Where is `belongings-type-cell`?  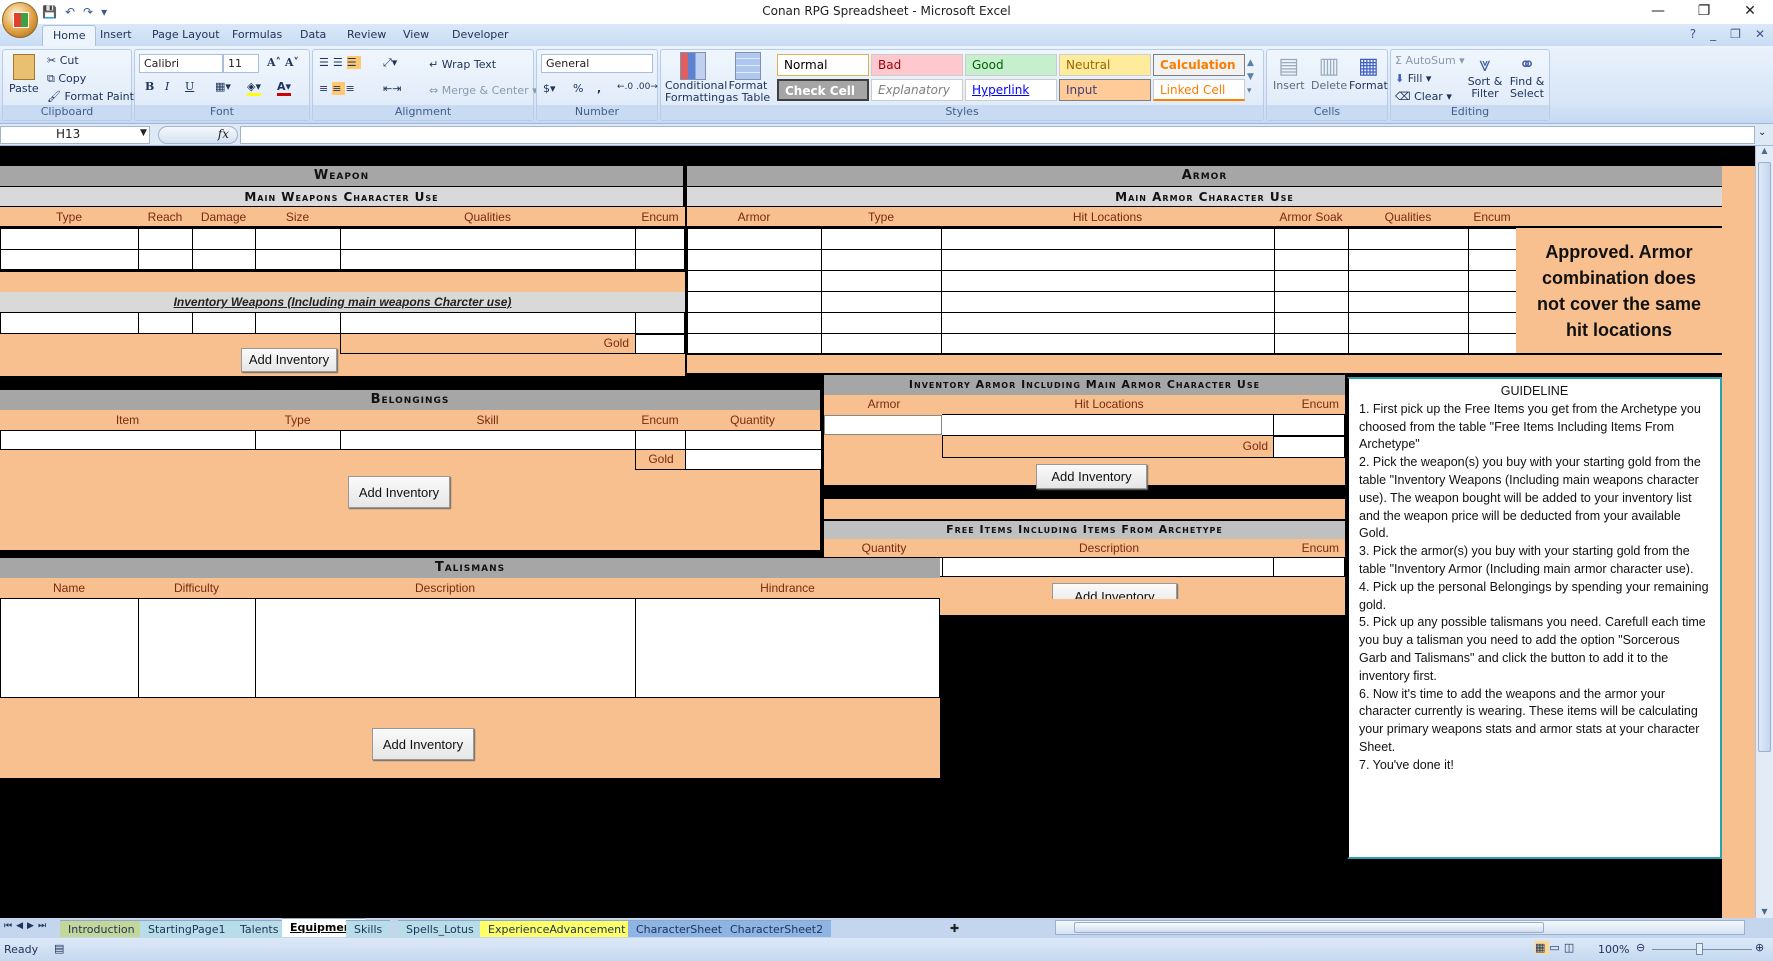
belongings-type-cell is located at coordinates (298, 440).